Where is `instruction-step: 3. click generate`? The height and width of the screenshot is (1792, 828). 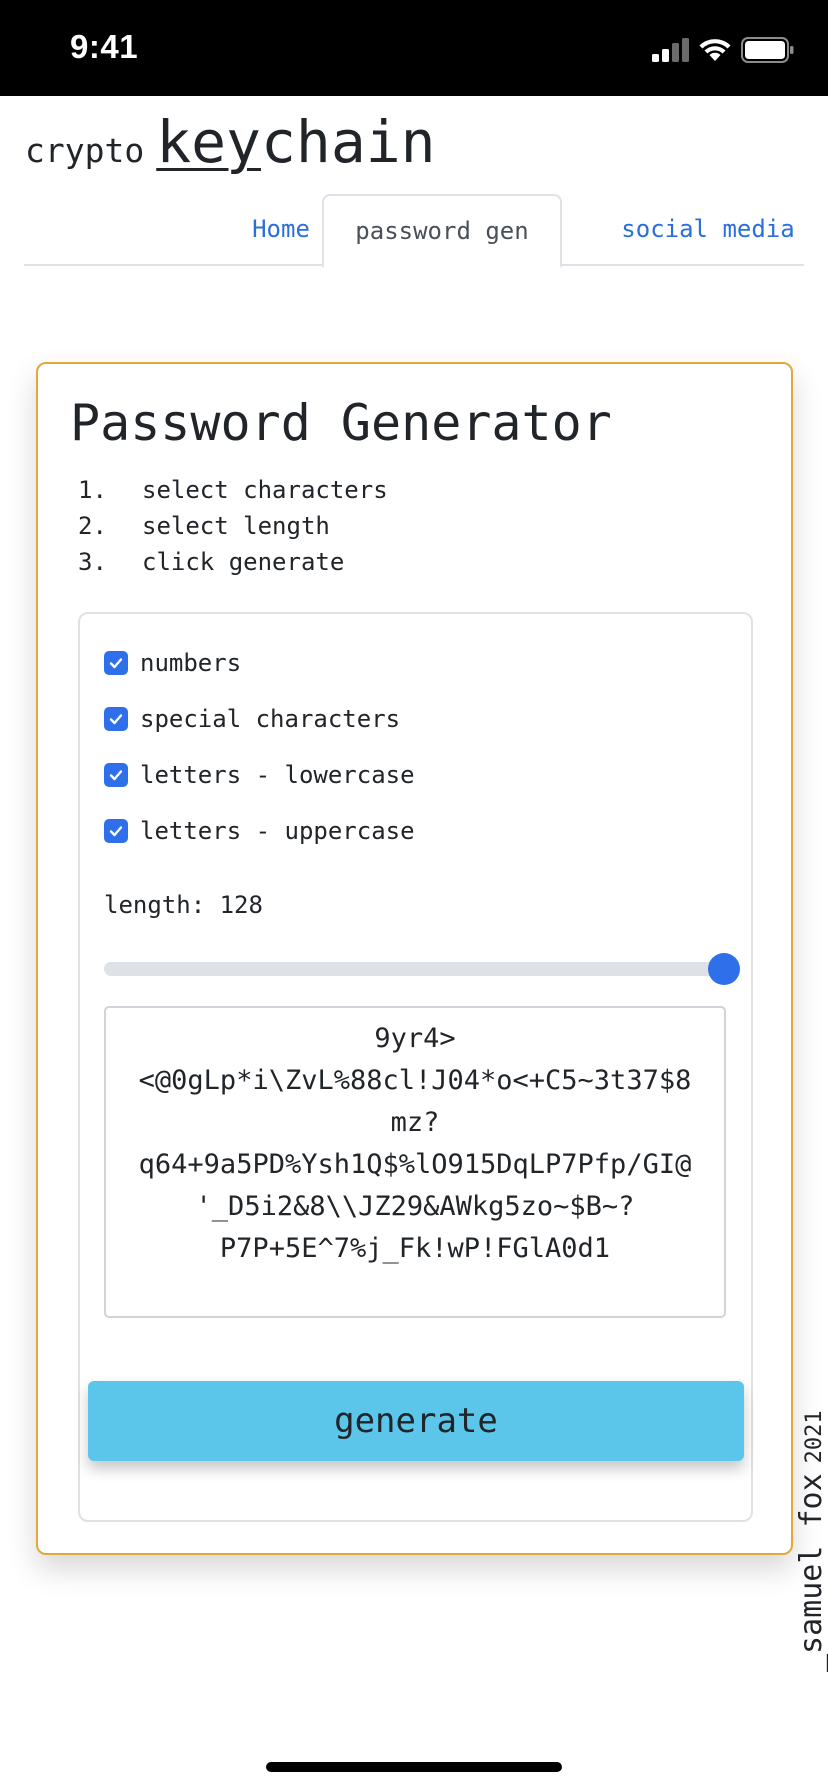 instruction-step: 3. click generate is located at coordinates (233, 562).